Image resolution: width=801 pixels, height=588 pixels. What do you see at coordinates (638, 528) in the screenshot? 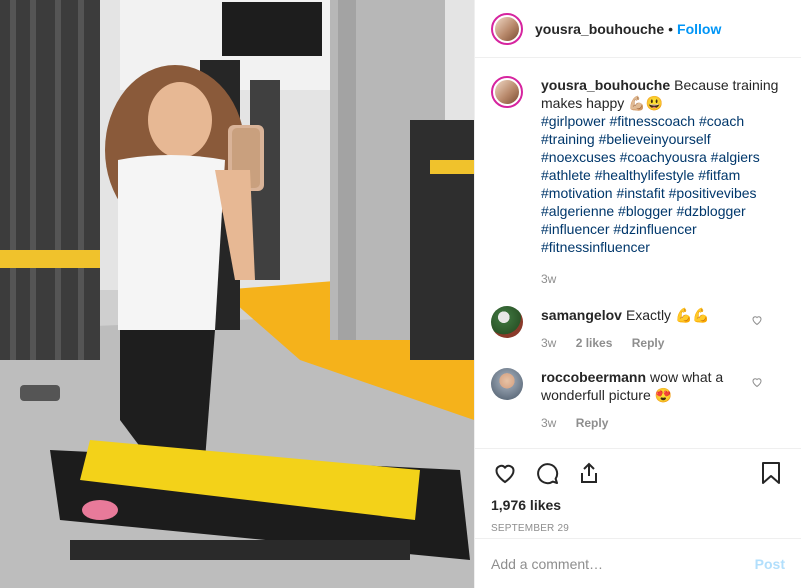
I see `post-date: SEPTEMBER 29` at bounding box center [638, 528].